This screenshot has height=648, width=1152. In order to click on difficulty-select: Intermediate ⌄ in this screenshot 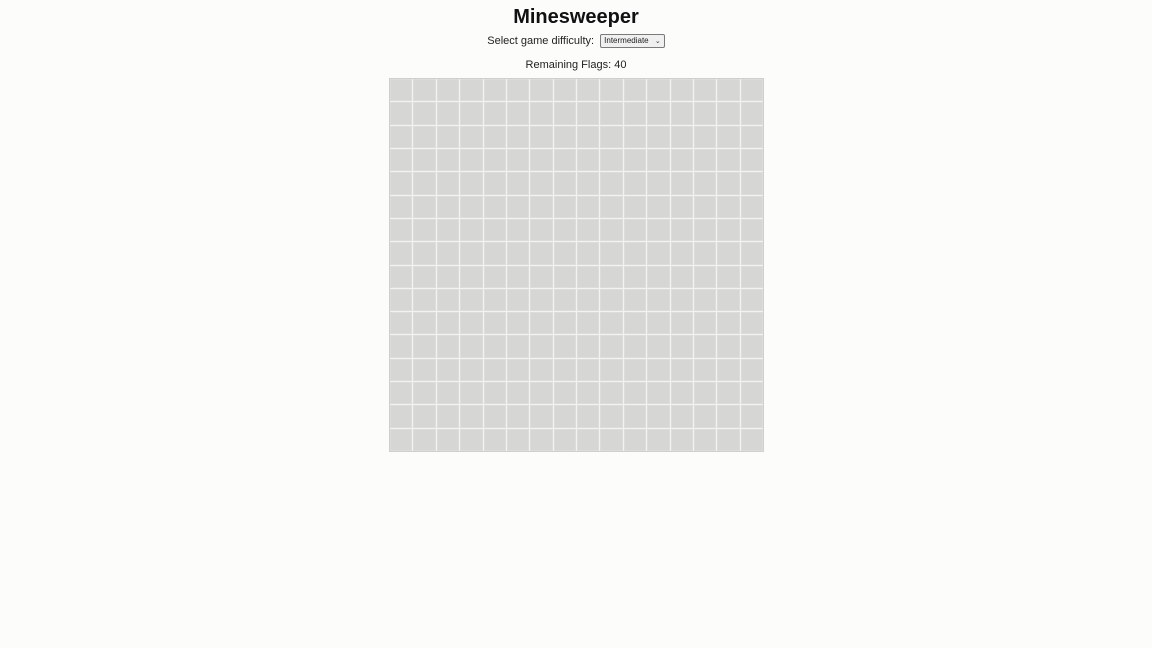, I will do `click(632, 41)`.